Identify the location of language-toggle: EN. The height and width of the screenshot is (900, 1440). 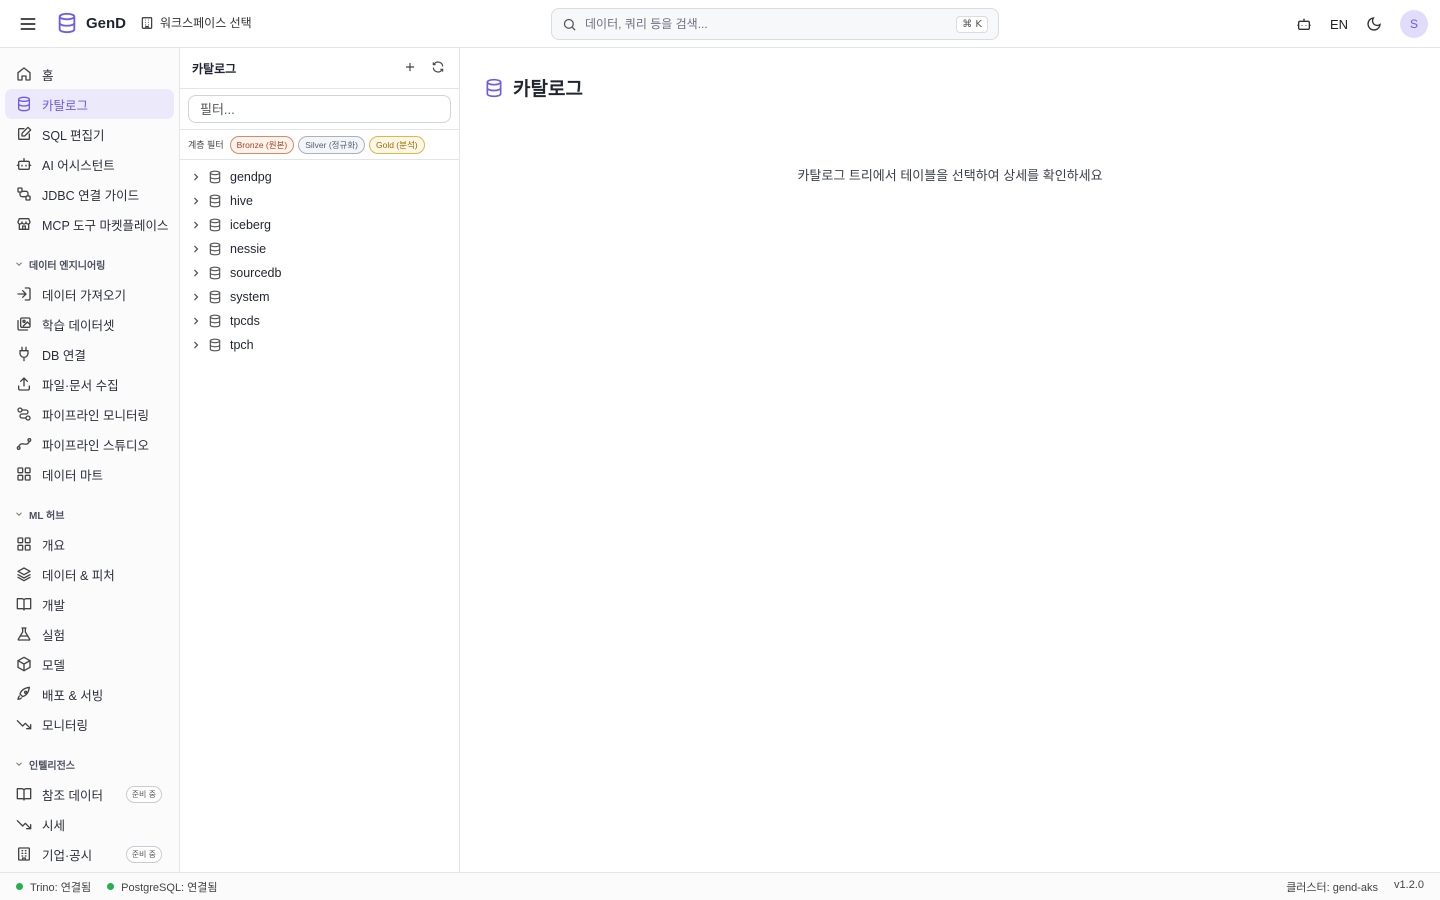
(1339, 24).